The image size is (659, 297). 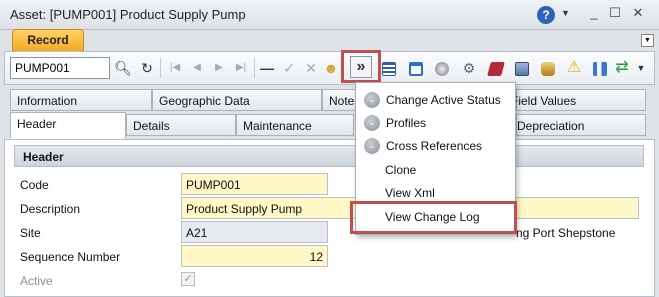 I want to click on menu-item-change-active-status: ⌄ Change Active Status, so click(x=435, y=100).